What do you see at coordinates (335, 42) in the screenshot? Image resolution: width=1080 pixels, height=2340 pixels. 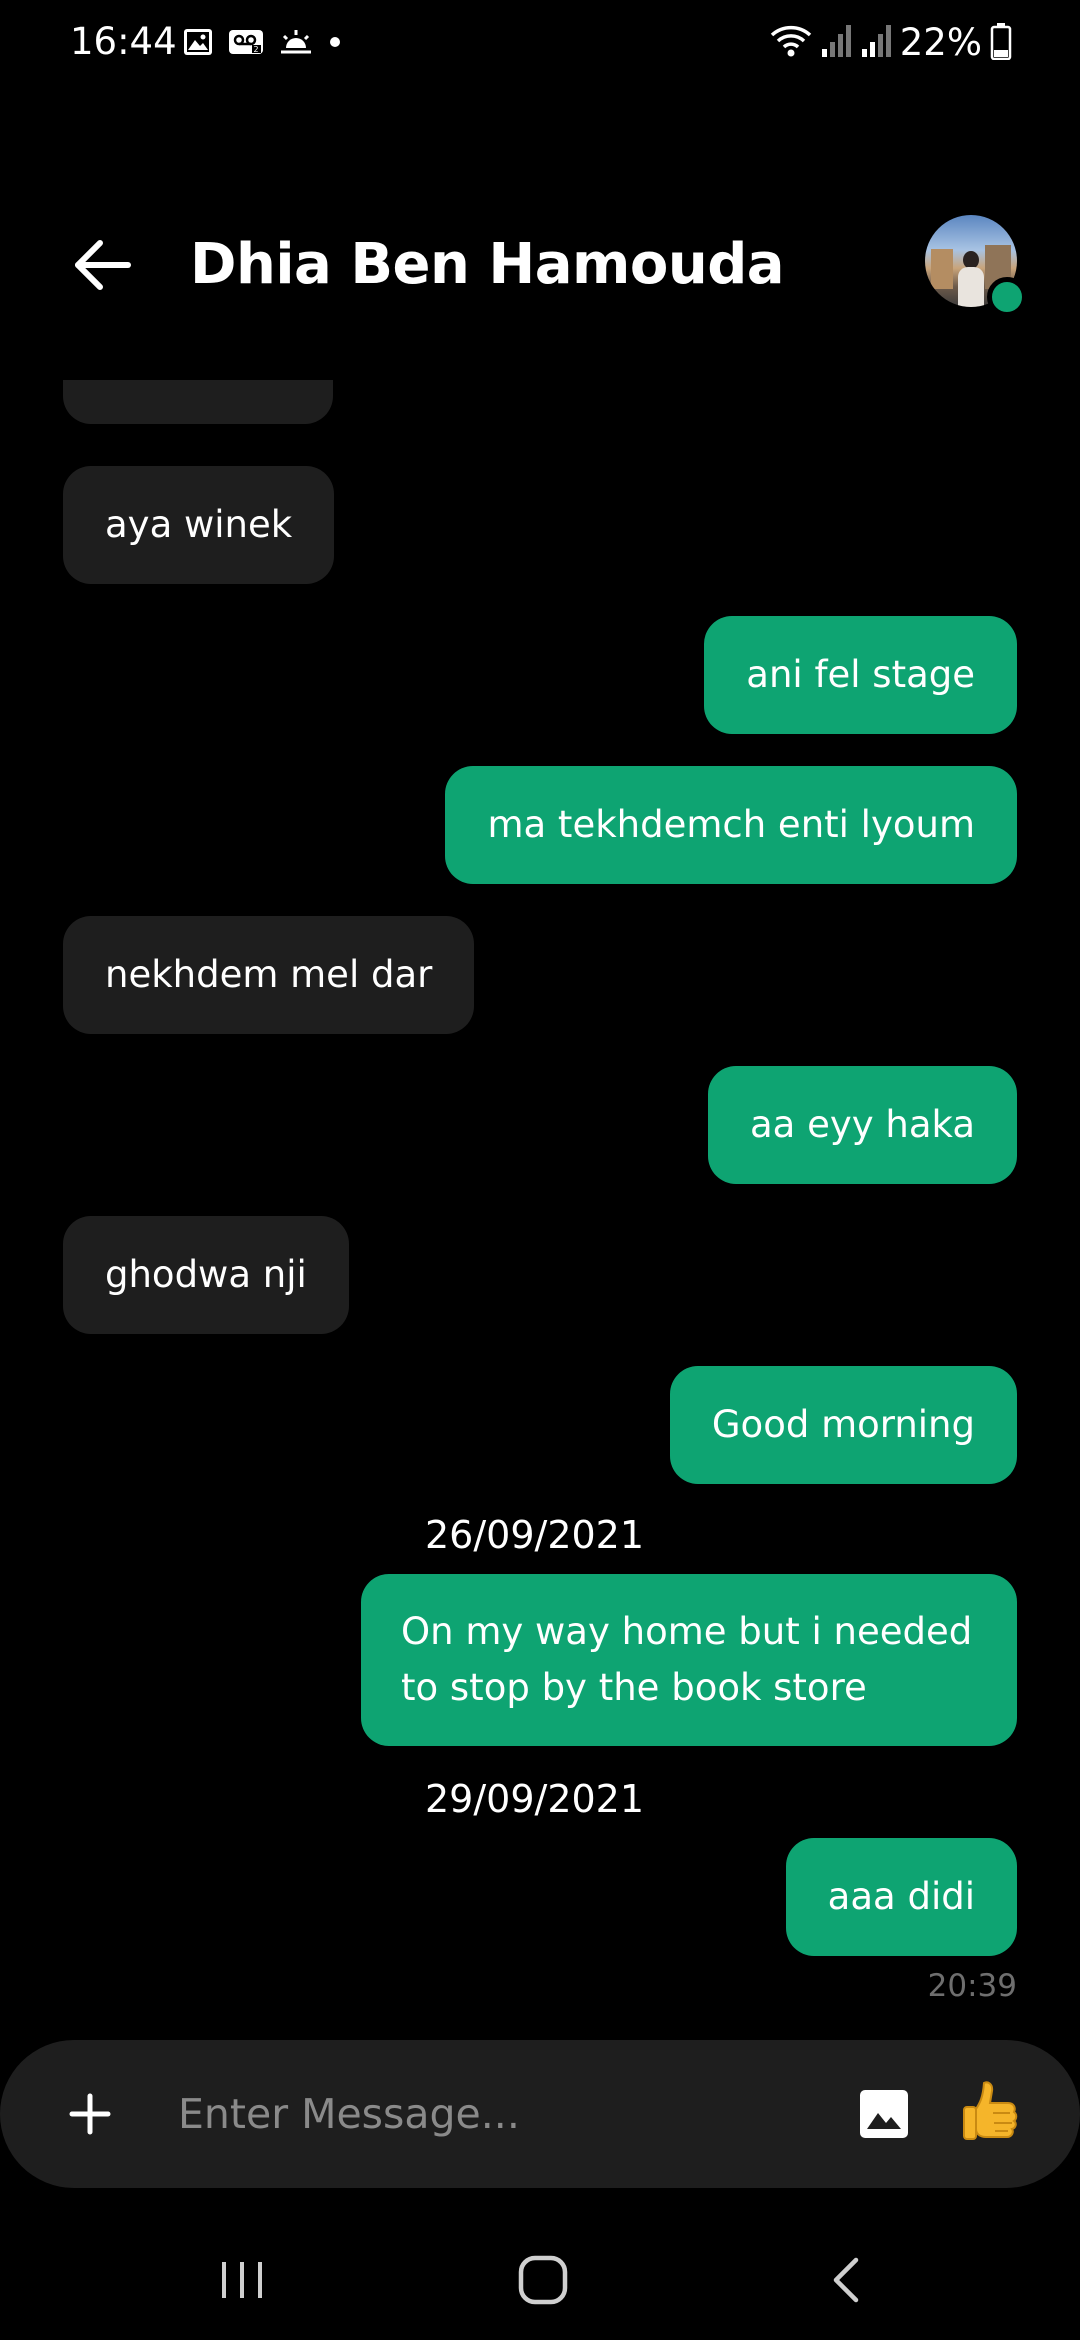 I see `dot-icon` at bounding box center [335, 42].